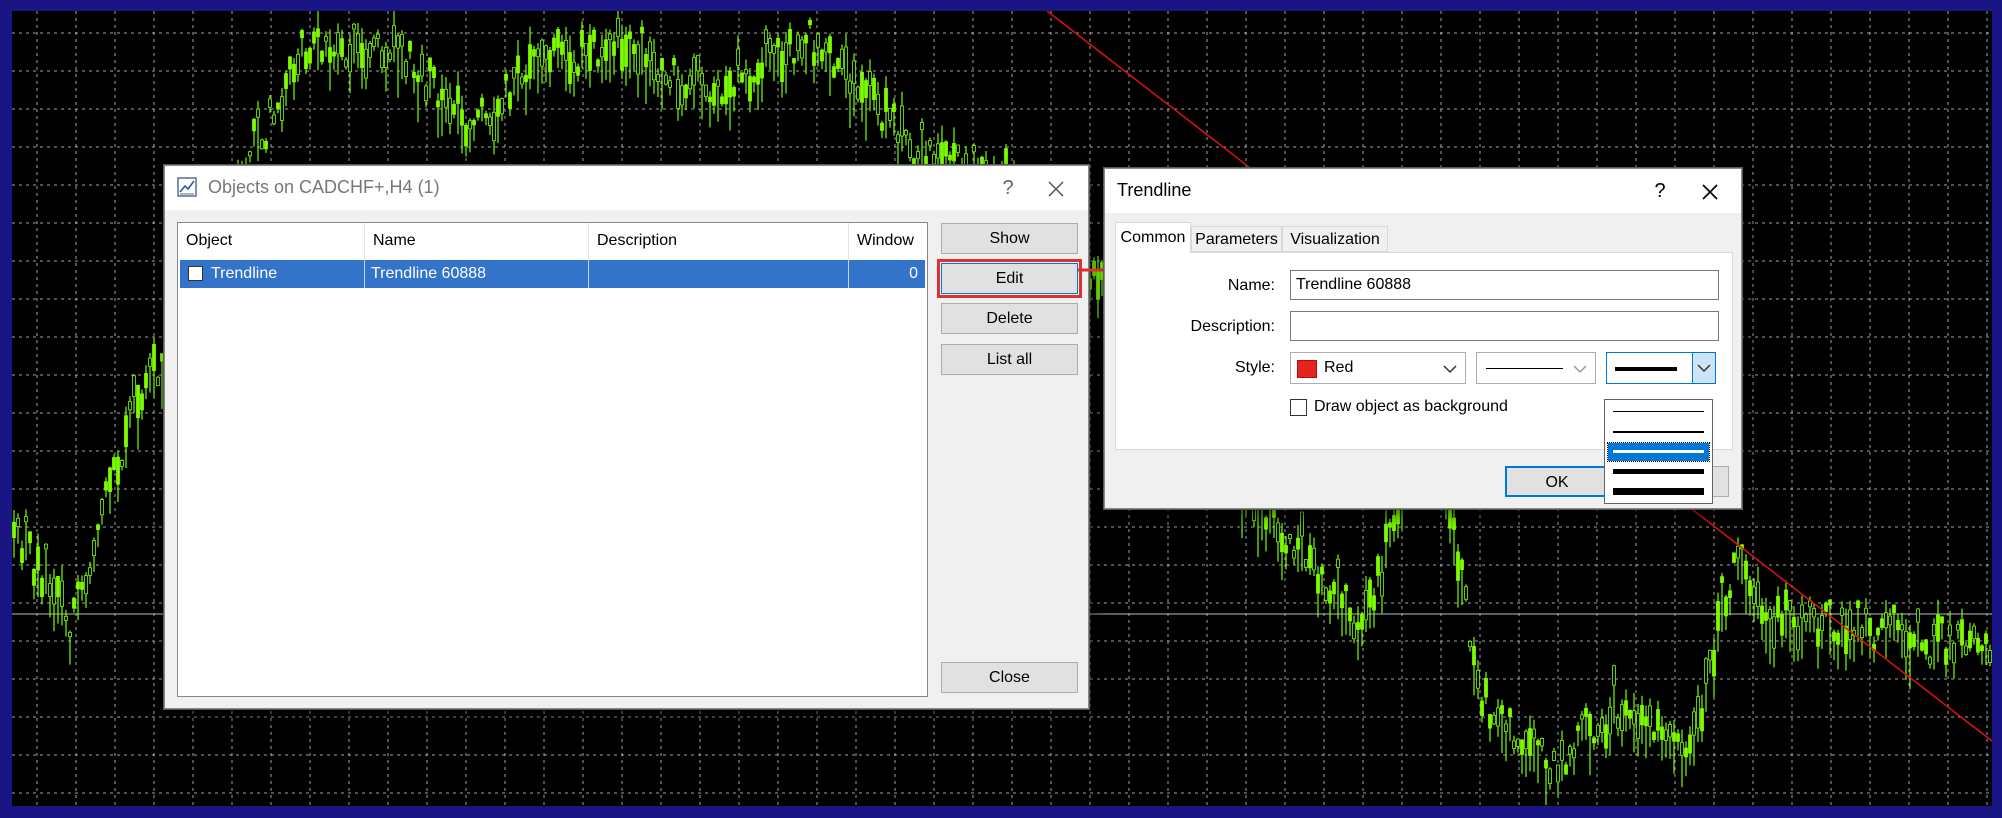 The image size is (2002, 818). What do you see at coordinates (187, 187) in the screenshot?
I see `chart-icon` at bounding box center [187, 187].